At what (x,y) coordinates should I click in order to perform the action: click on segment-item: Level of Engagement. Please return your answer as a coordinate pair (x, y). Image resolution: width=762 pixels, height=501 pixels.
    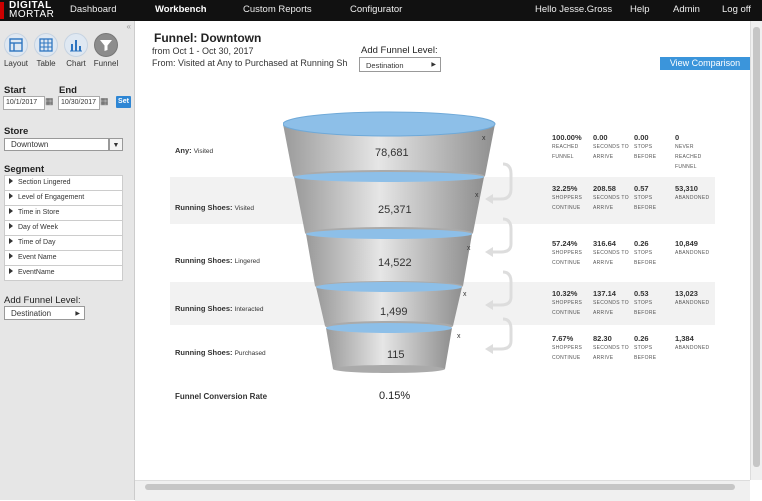
    Looking at the image, I should click on (63, 198).